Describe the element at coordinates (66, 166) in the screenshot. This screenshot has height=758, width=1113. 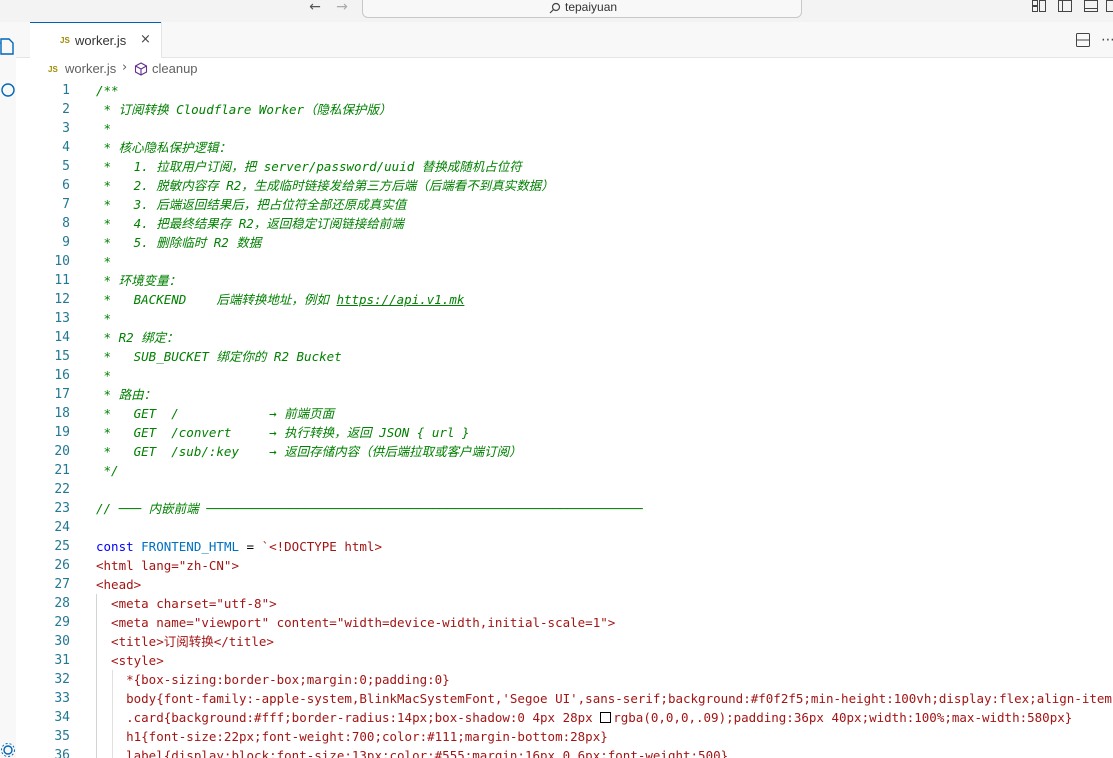
I see `line-number: 5` at that location.